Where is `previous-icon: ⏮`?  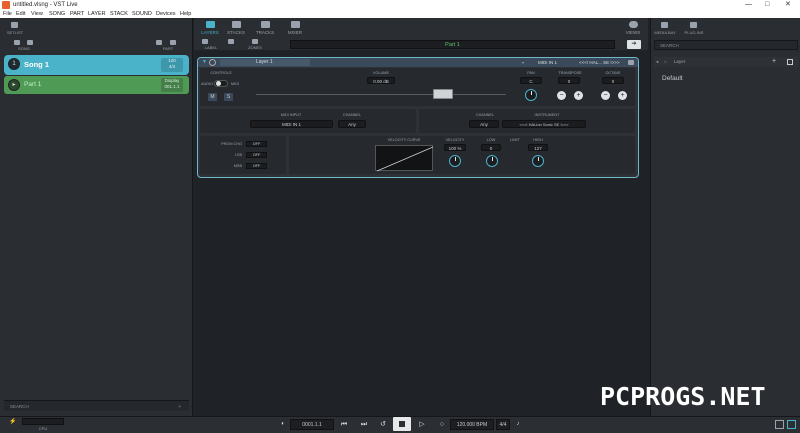
previous-icon: ⏮ is located at coordinates (344, 424).